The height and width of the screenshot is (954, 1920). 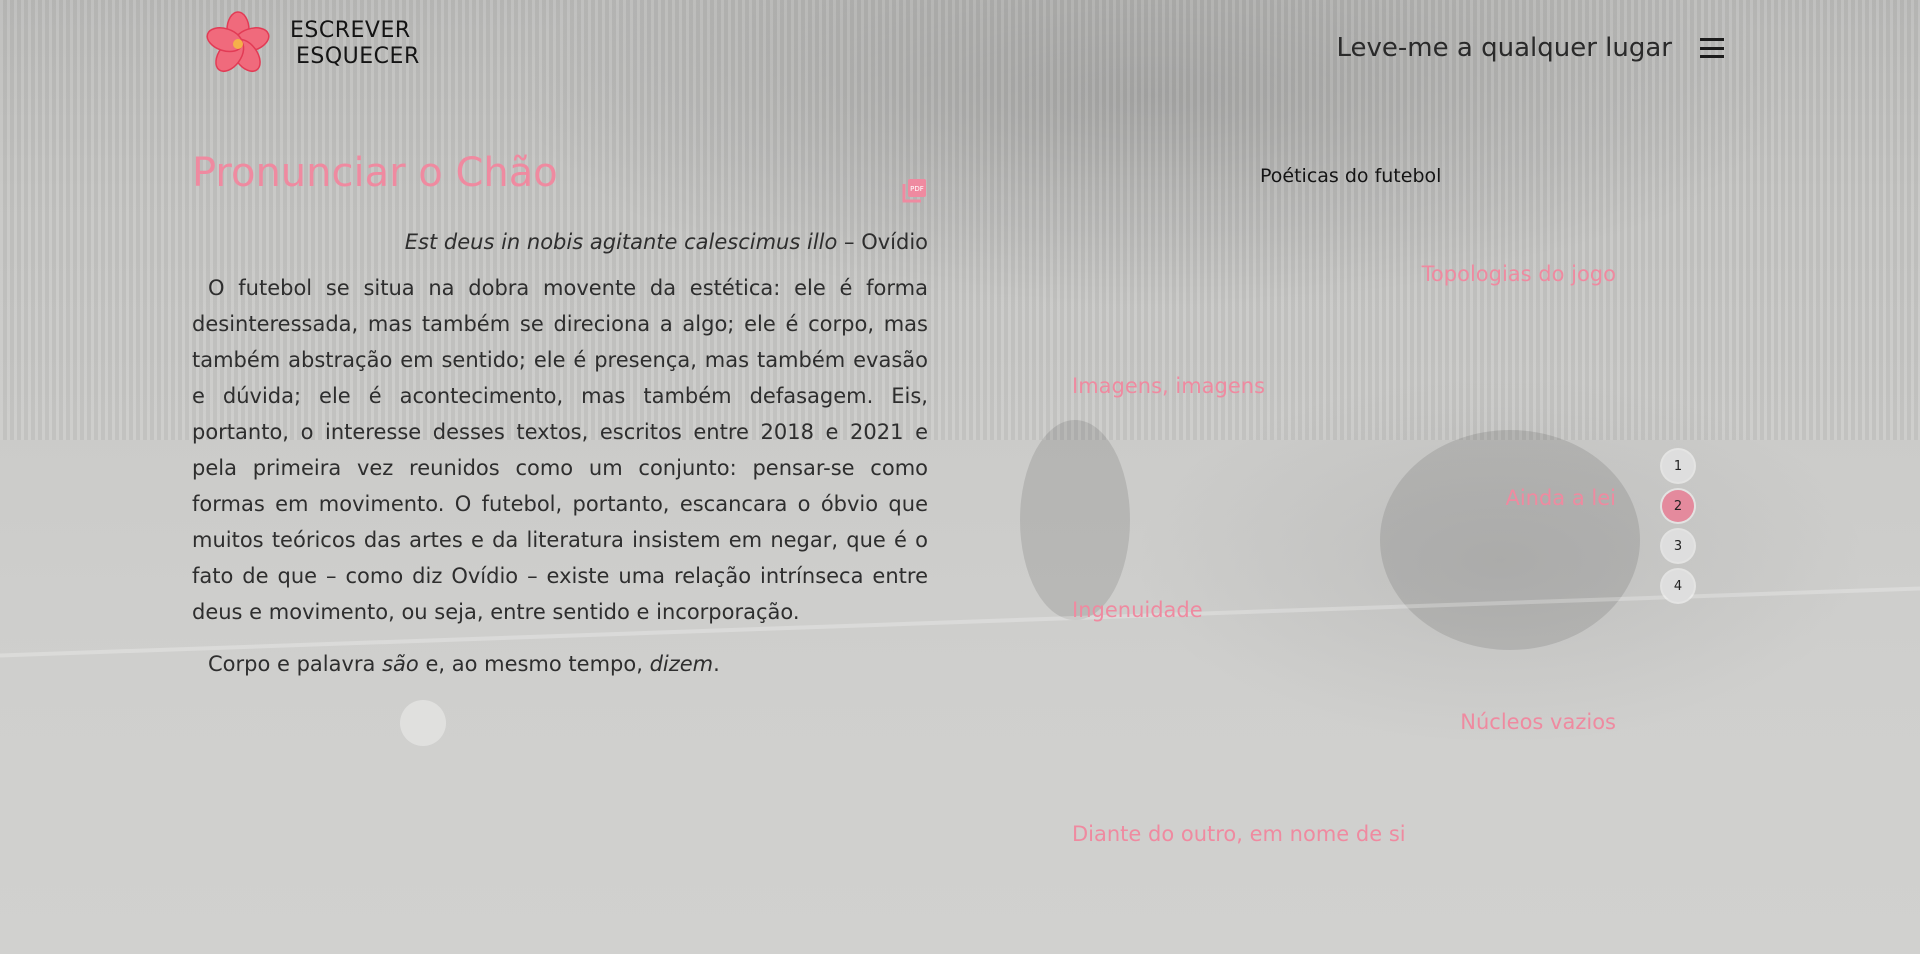 What do you see at coordinates (1351, 176) in the screenshot?
I see `series-title: Poéticas do futebol` at bounding box center [1351, 176].